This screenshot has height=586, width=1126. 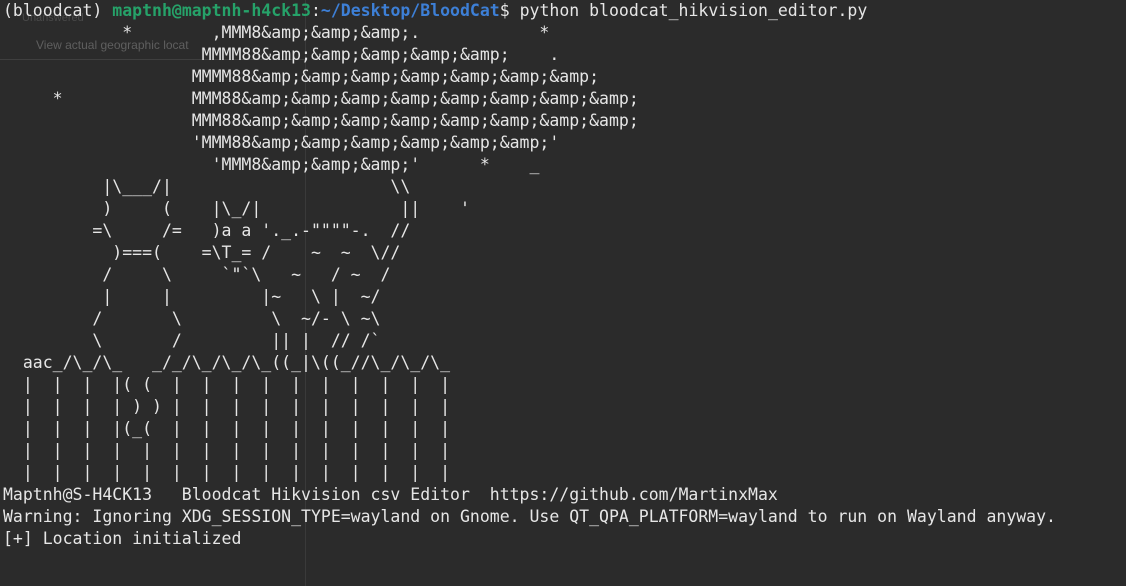 I want to click on entered-command: python bloodcat_hikvision_editor.py, so click(x=693, y=10).